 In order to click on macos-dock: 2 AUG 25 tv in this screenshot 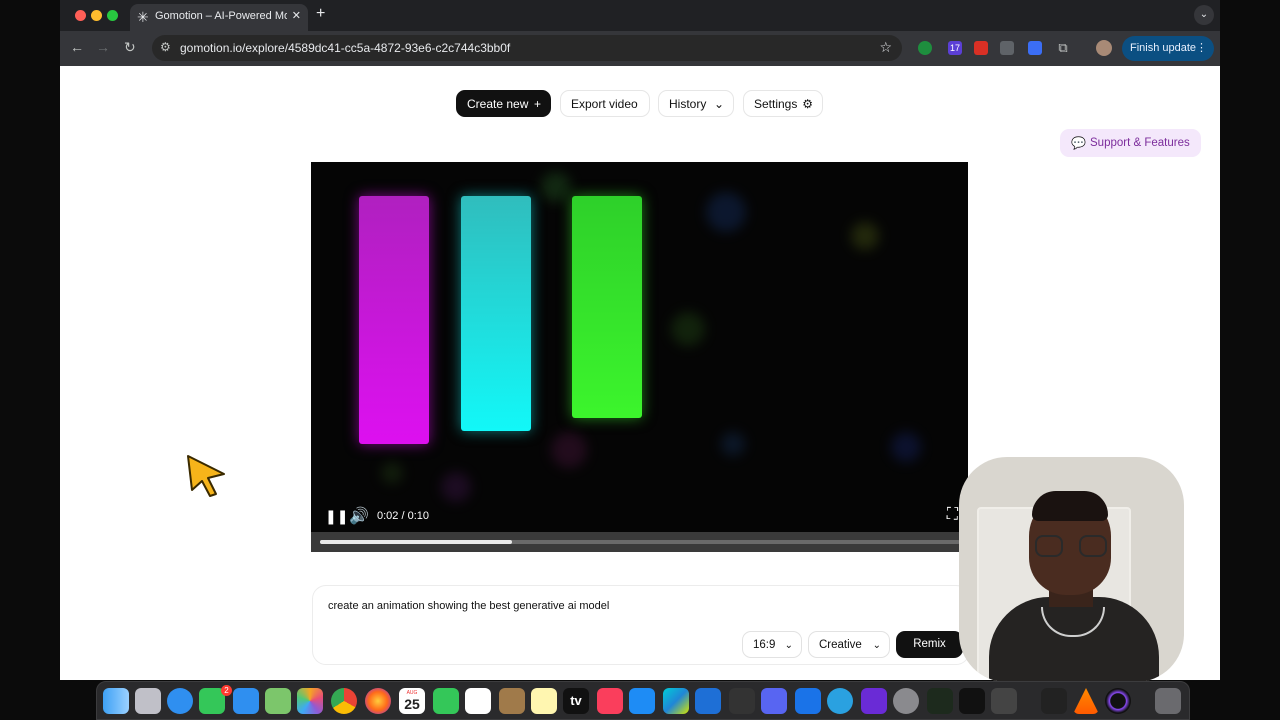, I will do `click(643, 700)`.